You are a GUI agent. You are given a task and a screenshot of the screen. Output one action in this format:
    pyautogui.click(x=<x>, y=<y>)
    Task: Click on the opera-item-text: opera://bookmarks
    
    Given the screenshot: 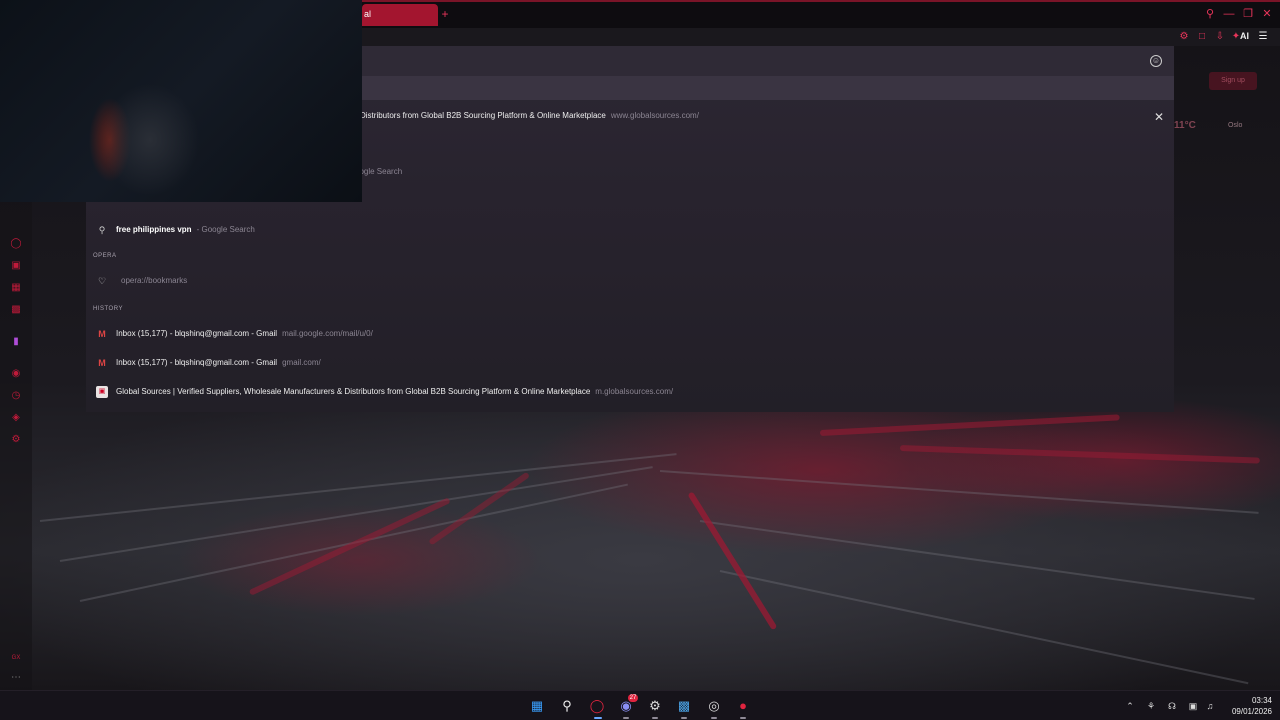 What is the action you would take?
    pyautogui.click(x=154, y=280)
    